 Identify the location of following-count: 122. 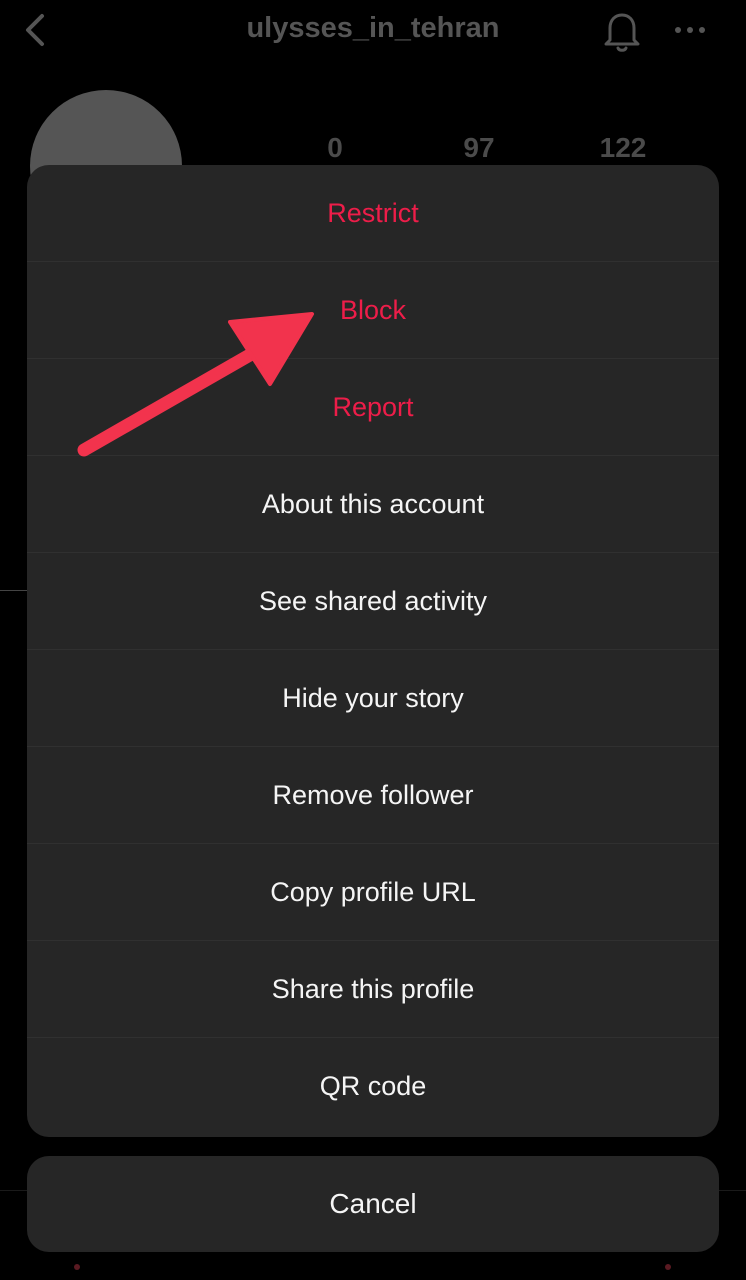
(623, 148).